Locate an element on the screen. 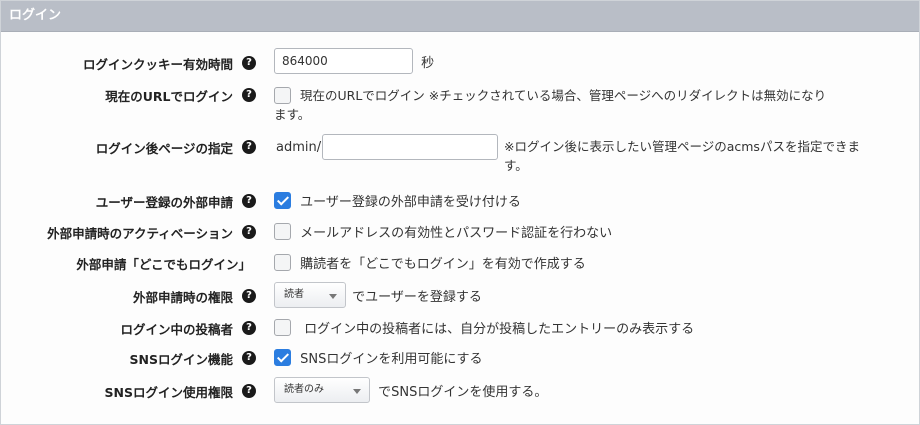  sns-login-role-row: SNSログイン使用権限 ? 読者のみ でSNSログインを使用する。 is located at coordinates (460, 391).